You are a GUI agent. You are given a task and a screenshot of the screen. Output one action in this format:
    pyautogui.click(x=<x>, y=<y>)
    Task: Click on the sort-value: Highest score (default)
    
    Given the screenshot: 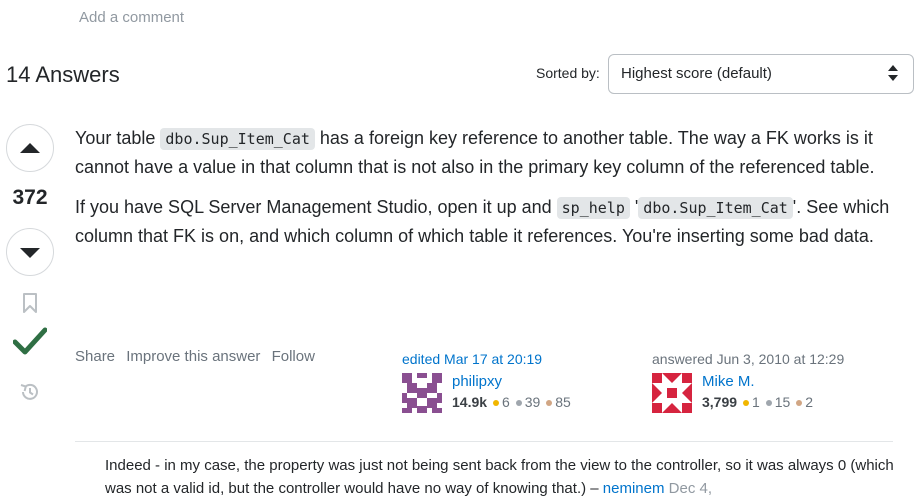 What is the action you would take?
    pyautogui.click(x=696, y=73)
    